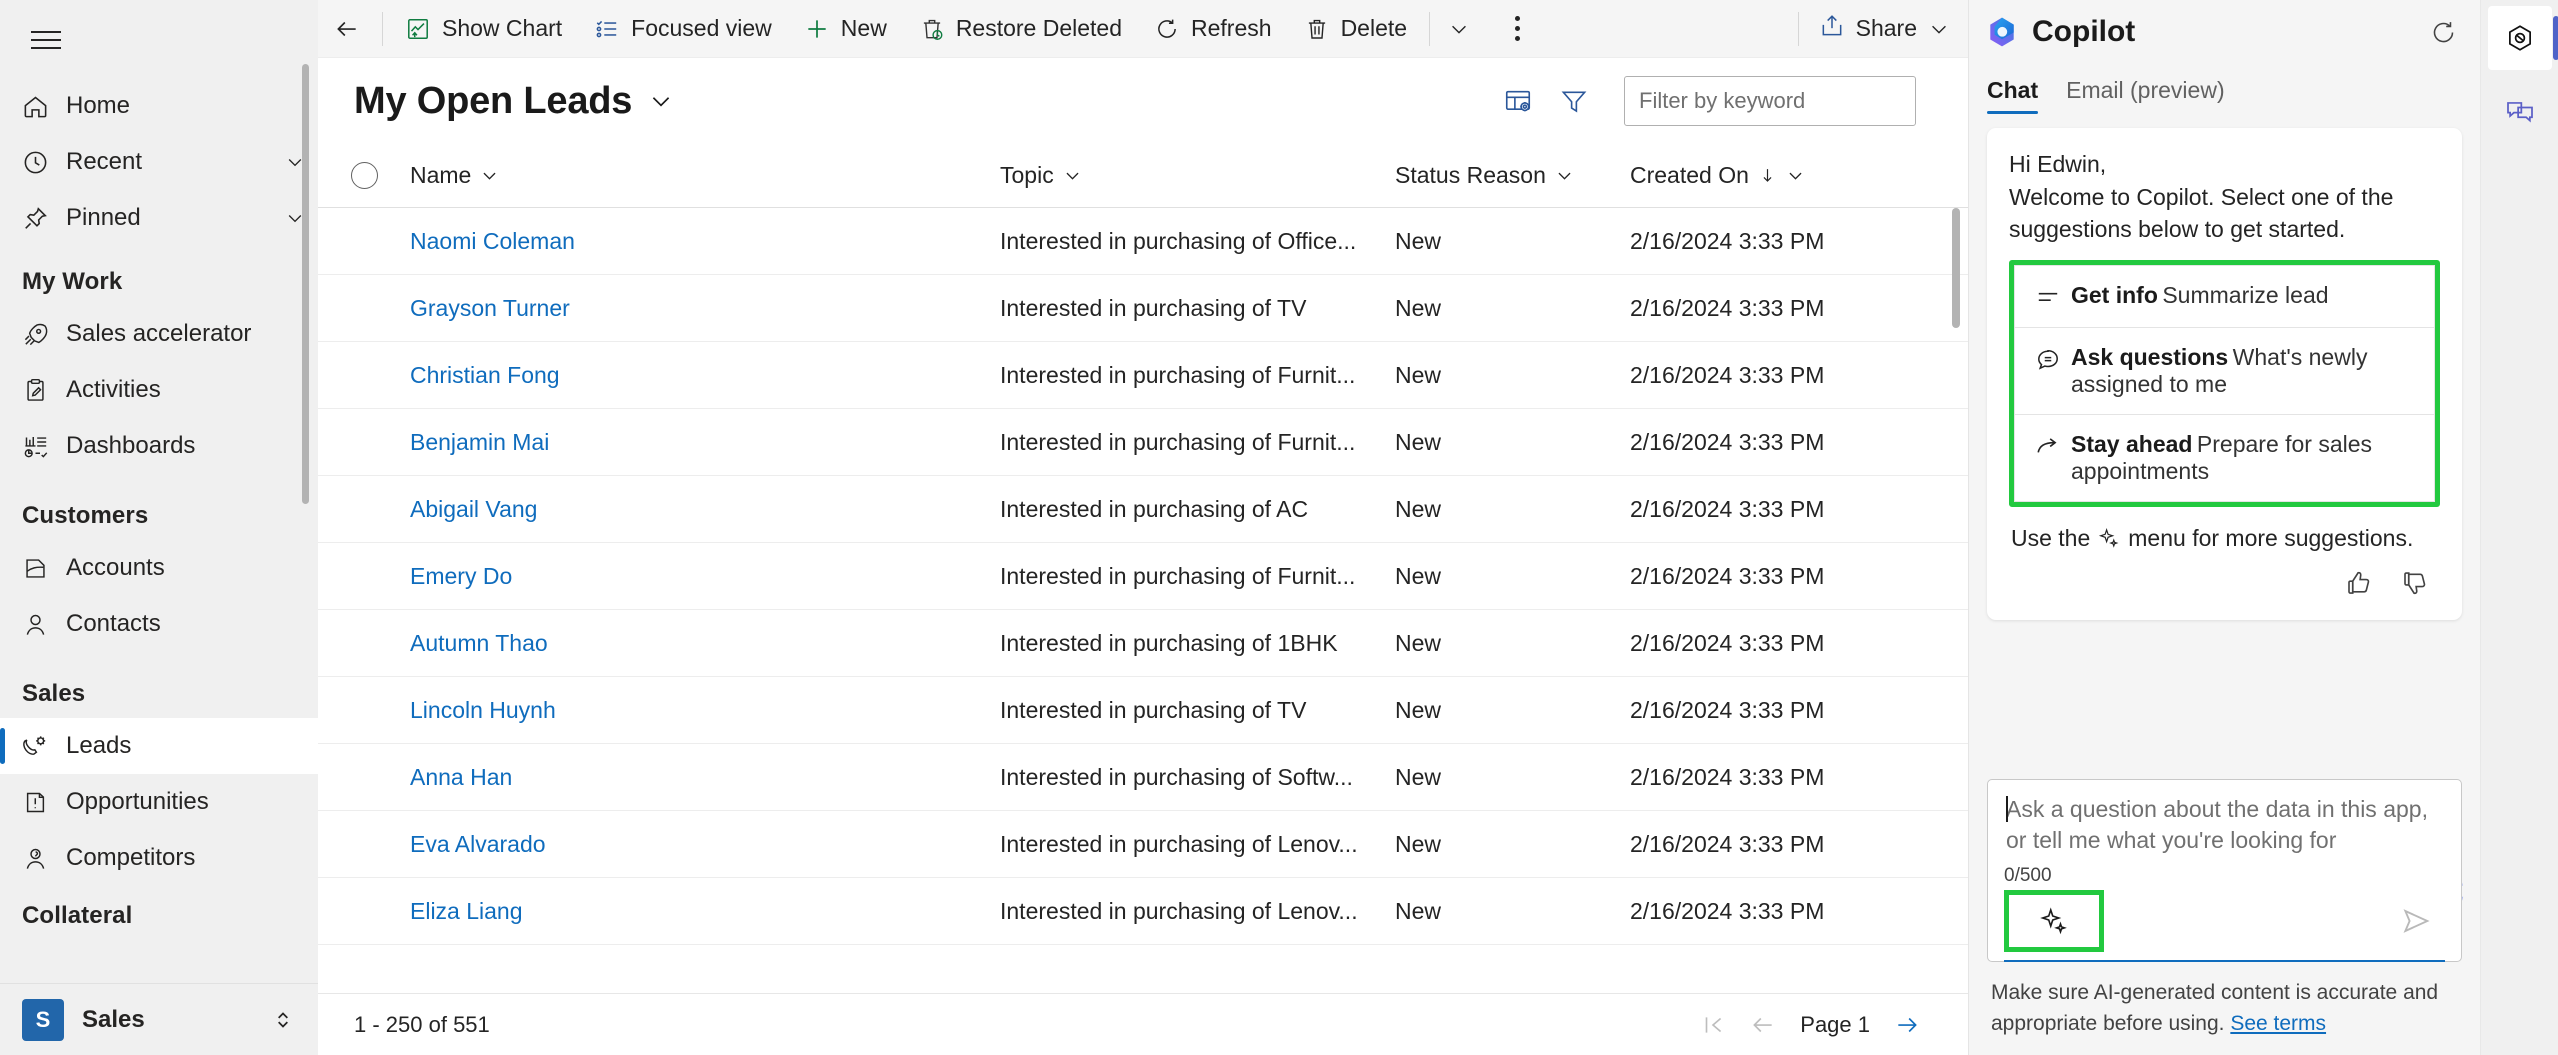 The image size is (2558, 1055). Describe the element at coordinates (1517, 29) in the screenshot. I see `more-commands-icon` at that location.